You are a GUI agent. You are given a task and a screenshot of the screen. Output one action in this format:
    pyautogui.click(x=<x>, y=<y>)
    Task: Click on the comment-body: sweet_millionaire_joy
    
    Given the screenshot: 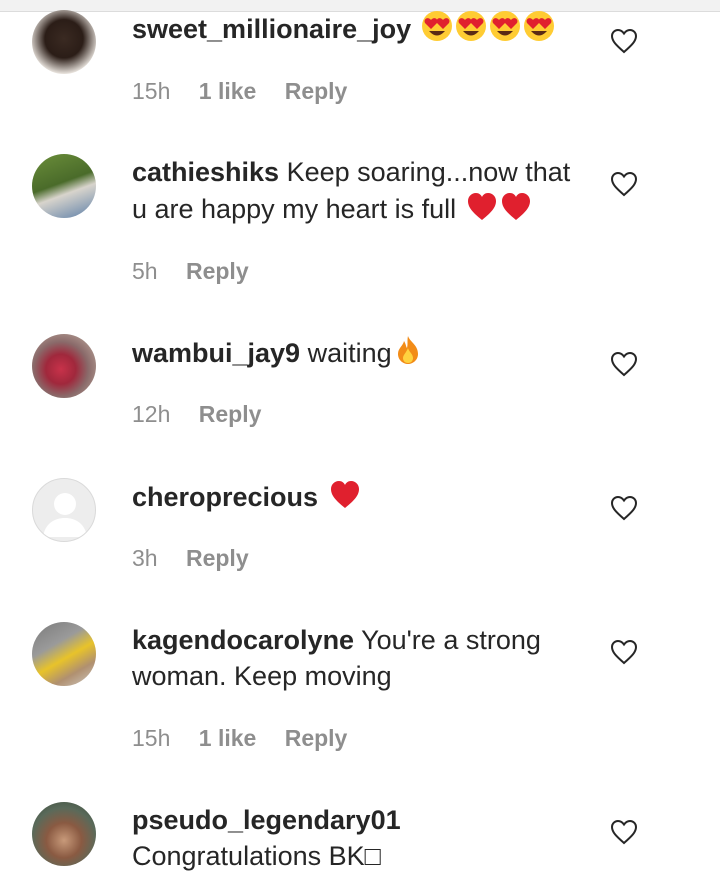 What is the action you would take?
    pyautogui.click(x=362, y=28)
    